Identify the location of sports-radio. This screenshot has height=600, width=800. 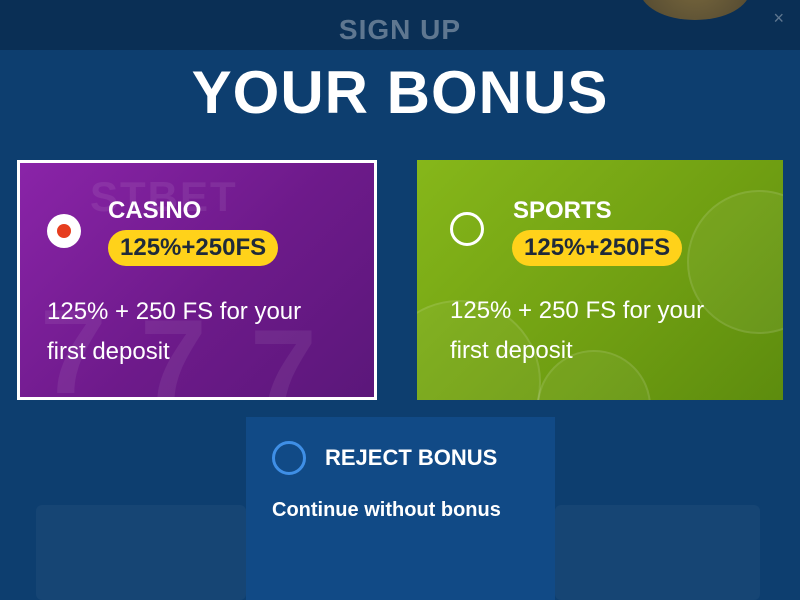
(467, 229).